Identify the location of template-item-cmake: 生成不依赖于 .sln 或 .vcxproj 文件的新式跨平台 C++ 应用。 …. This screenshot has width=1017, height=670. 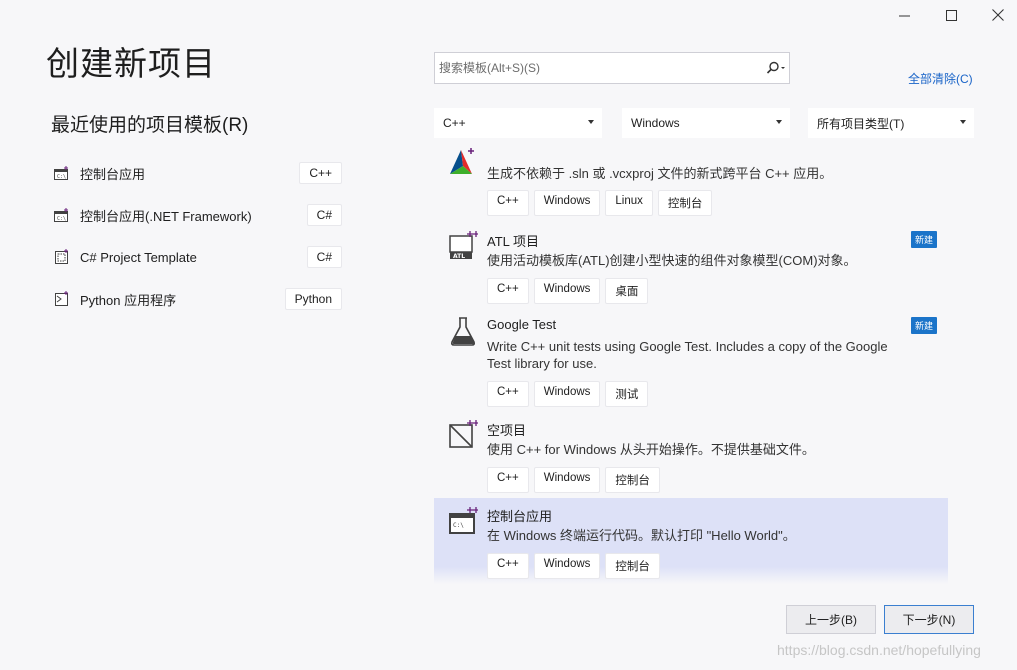
(691, 182).